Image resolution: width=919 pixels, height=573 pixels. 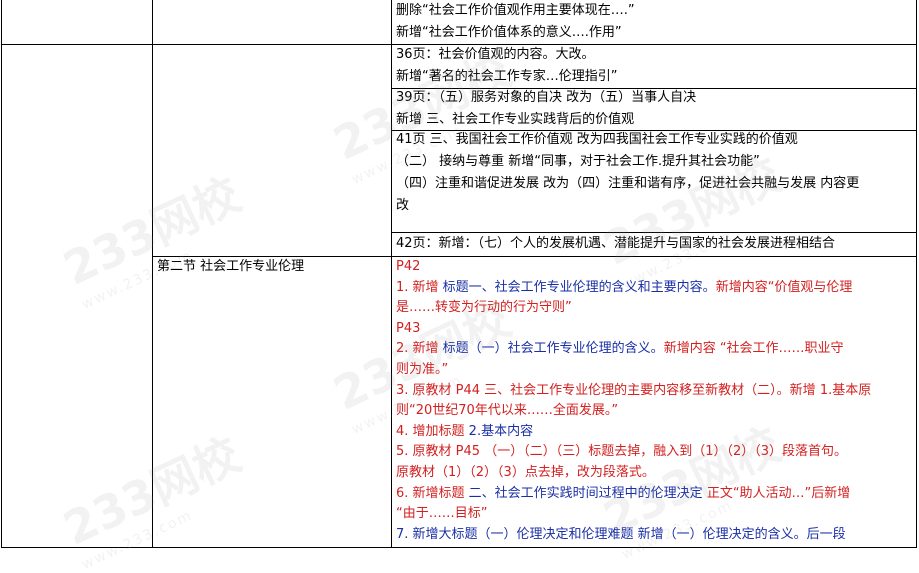 I want to click on revision-cell-5: 42页：新增：（七）个人的发展机遇、潜能提升与国家的社会发展进程相结合, so click(x=654, y=244).